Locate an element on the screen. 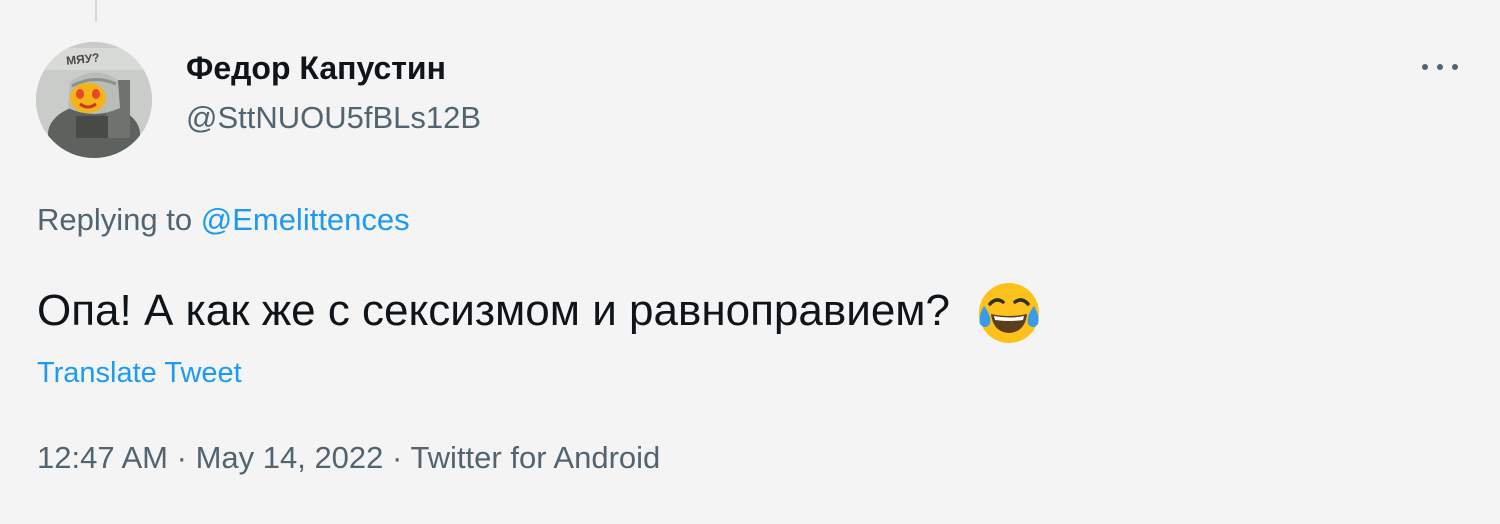 The height and width of the screenshot is (524, 1500). tweet-date-link: May 14, 2022 is located at coordinates (290, 457).